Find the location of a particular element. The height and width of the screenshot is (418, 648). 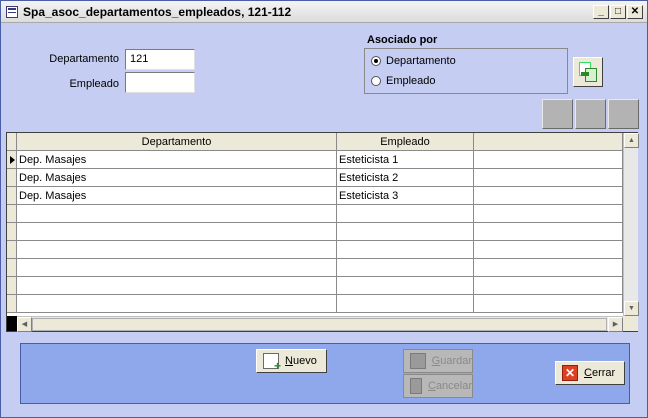

arrow-icon is located at coordinates (585, 74).